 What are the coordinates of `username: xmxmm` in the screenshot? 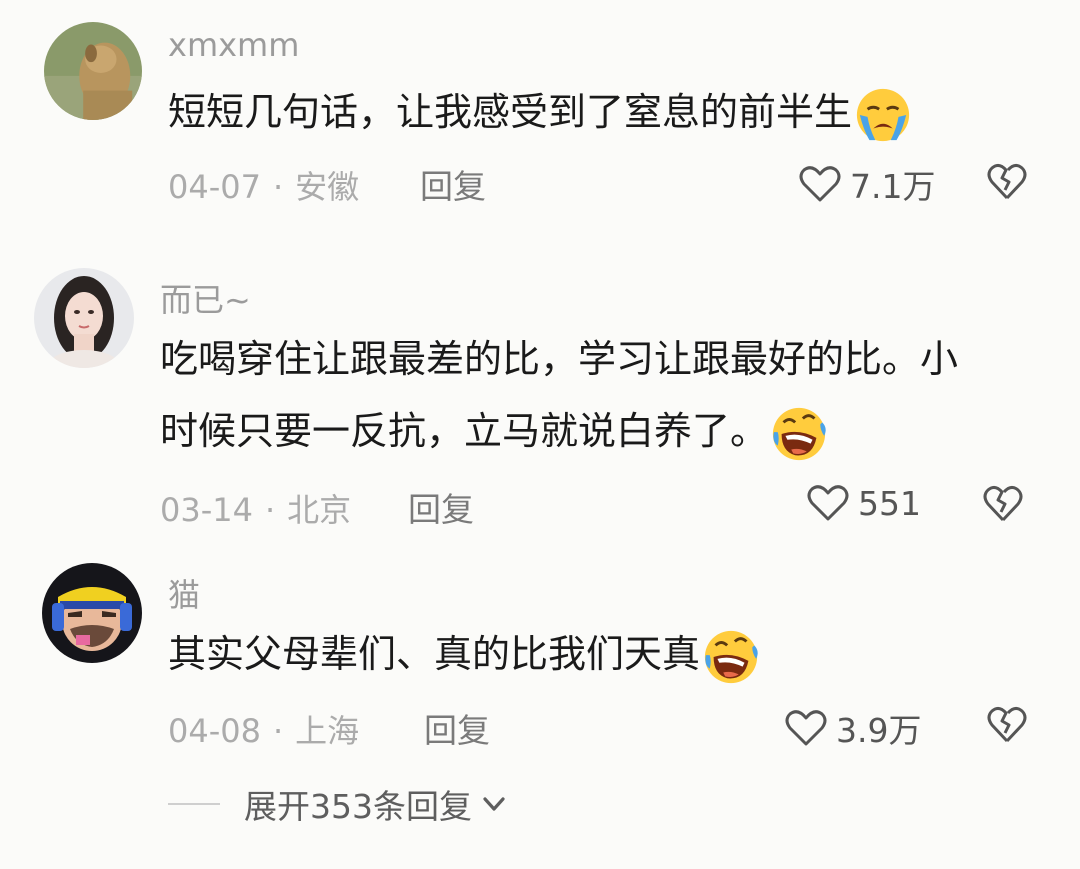 It's located at (233, 45).